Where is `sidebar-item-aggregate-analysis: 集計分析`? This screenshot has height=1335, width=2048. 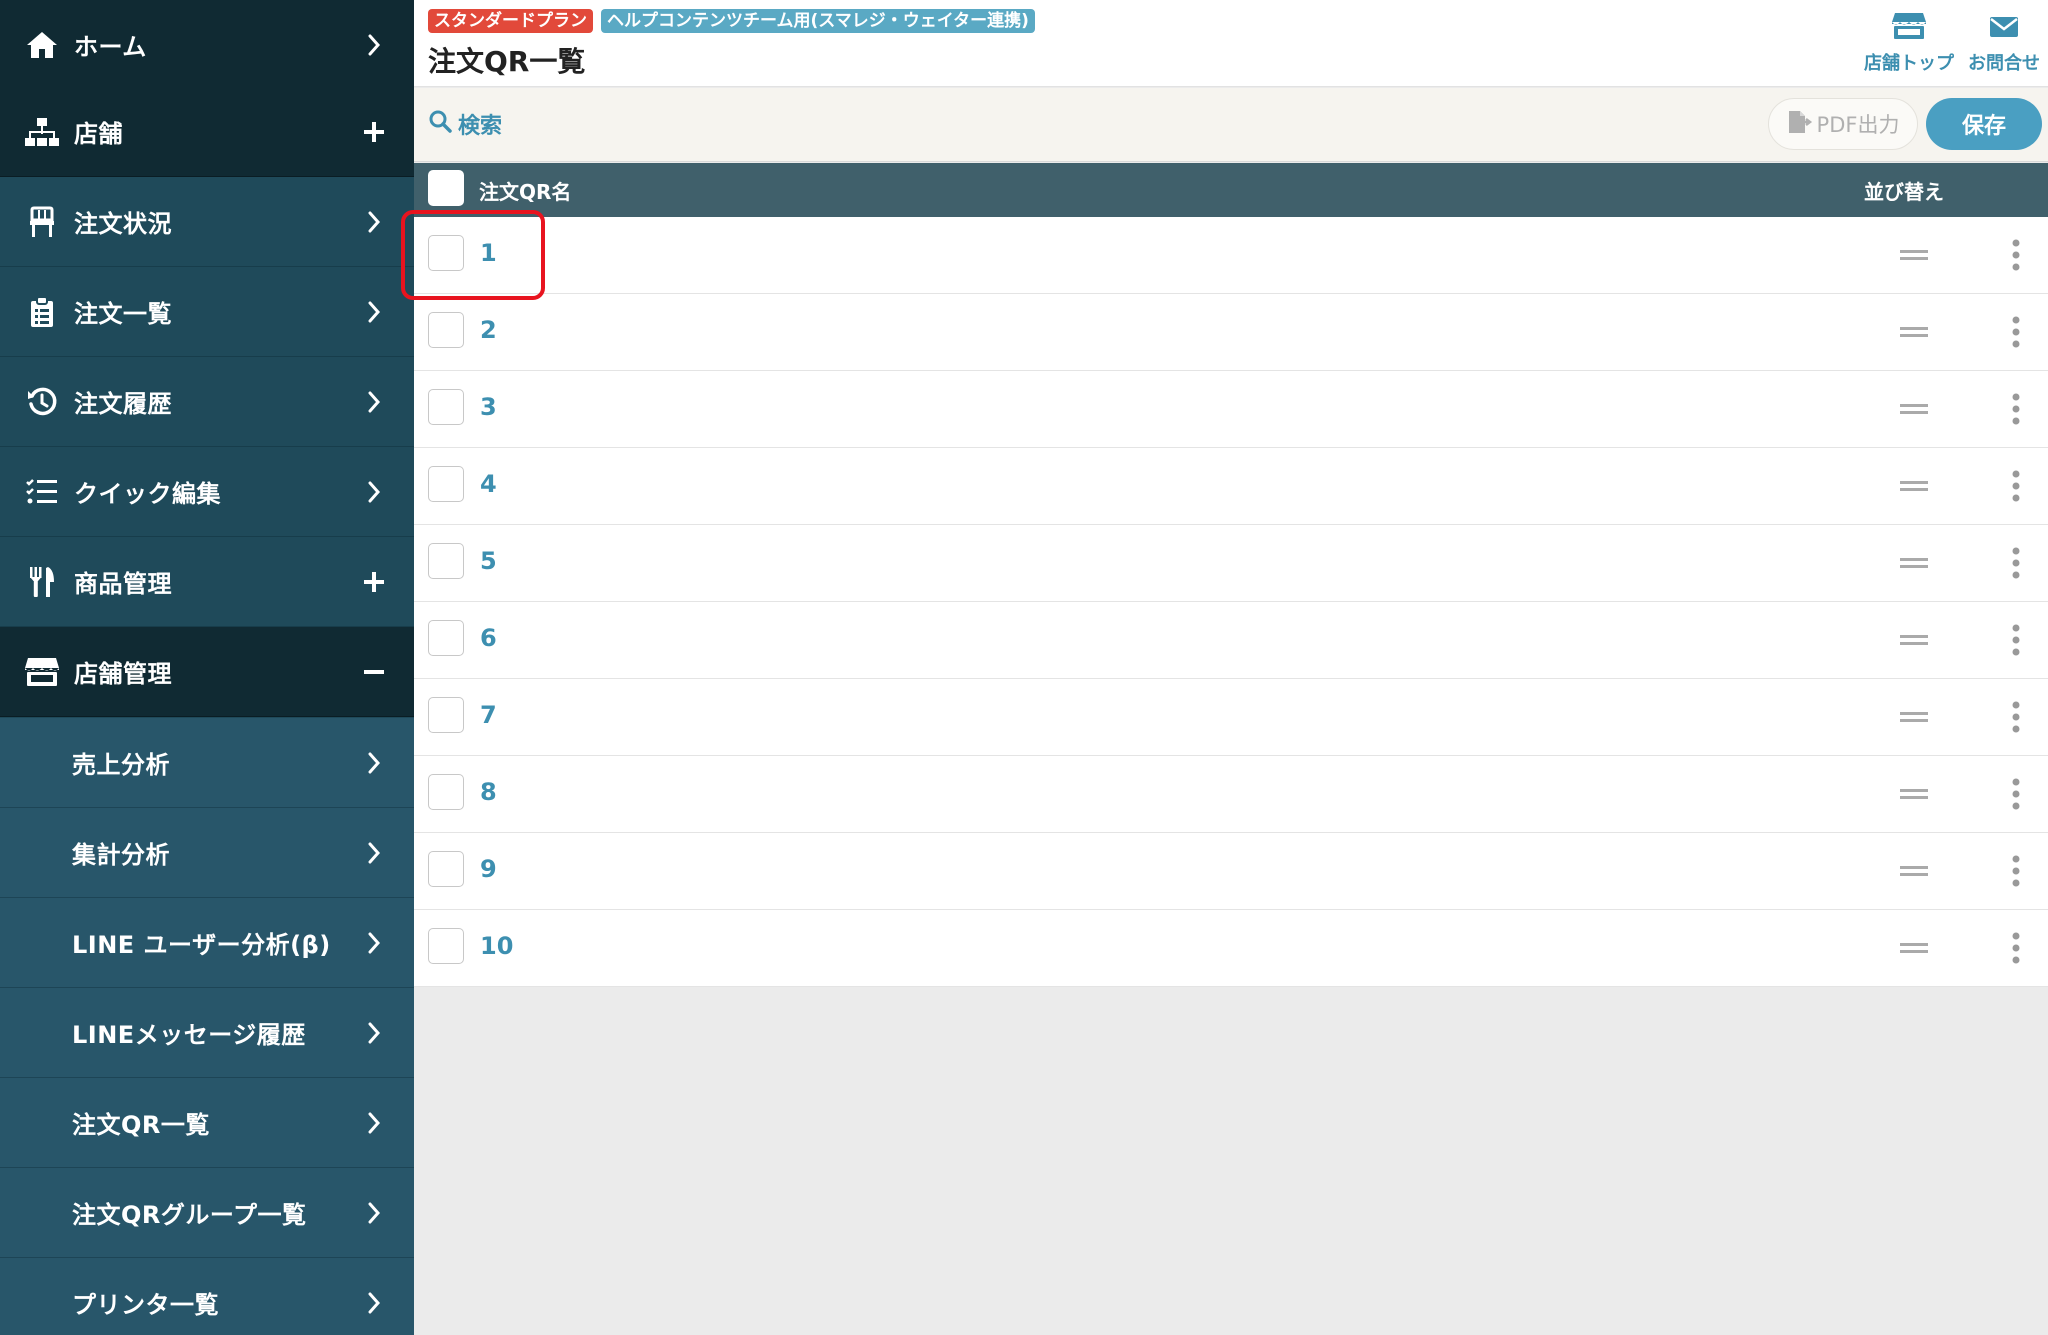
sidebar-item-aggregate-analysis: 集計分析 is located at coordinates (207, 853).